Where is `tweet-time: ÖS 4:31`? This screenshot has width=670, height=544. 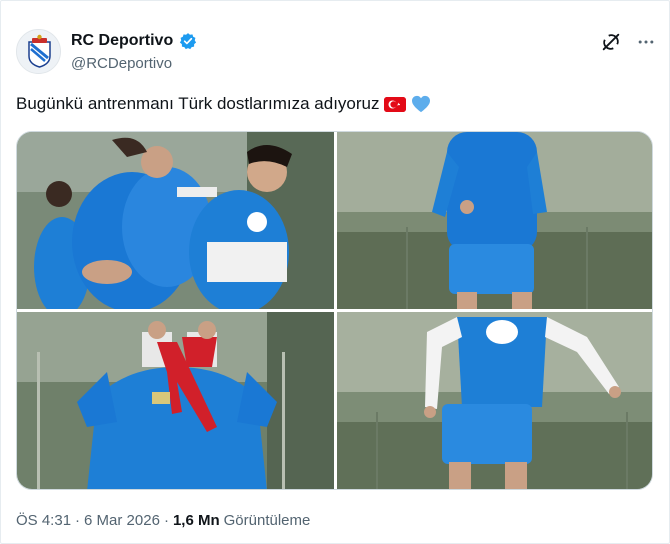 tweet-time: ÖS 4:31 is located at coordinates (43, 520).